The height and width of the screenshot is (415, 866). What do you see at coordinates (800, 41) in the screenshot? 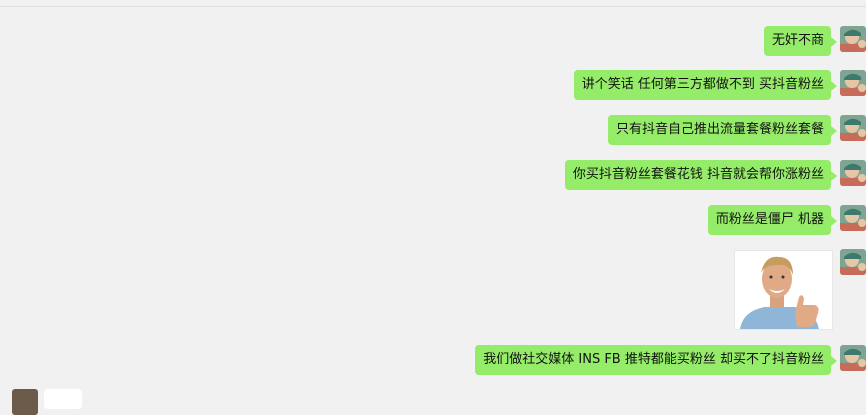
I see `message-bubble: 无奸不商` at bounding box center [800, 41].